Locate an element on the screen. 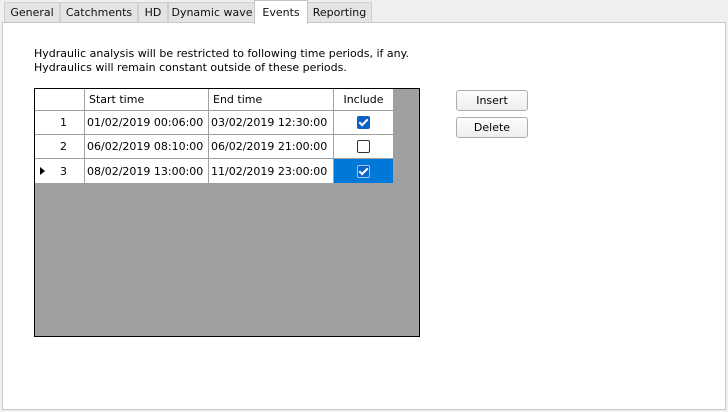  tab-general: General is located at coordinates (32, 12).